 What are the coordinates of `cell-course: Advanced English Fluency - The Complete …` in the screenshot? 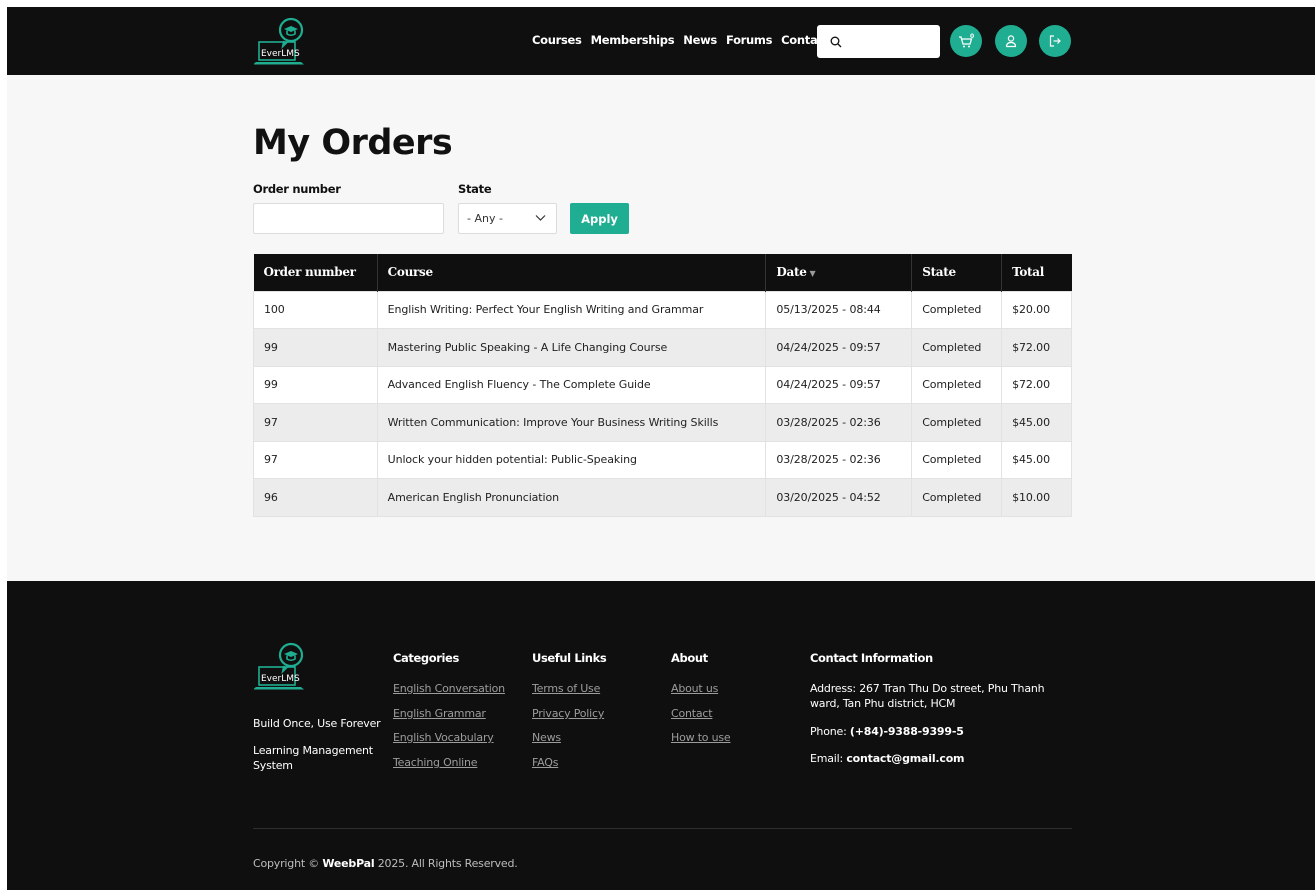 It's located at (571, 384).